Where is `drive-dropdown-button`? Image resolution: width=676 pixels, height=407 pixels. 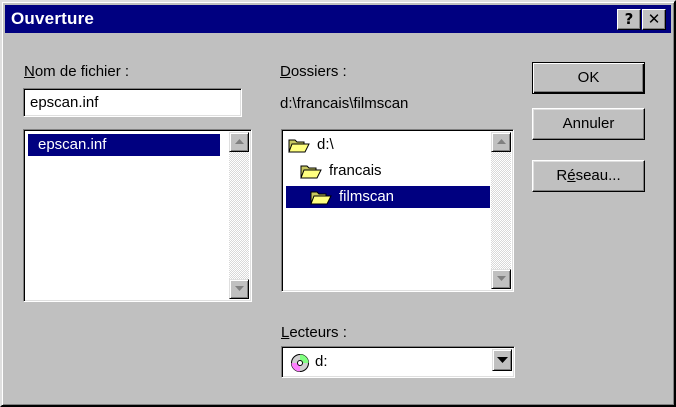 drive-dropdown-button is located at coordinates (502, 360).